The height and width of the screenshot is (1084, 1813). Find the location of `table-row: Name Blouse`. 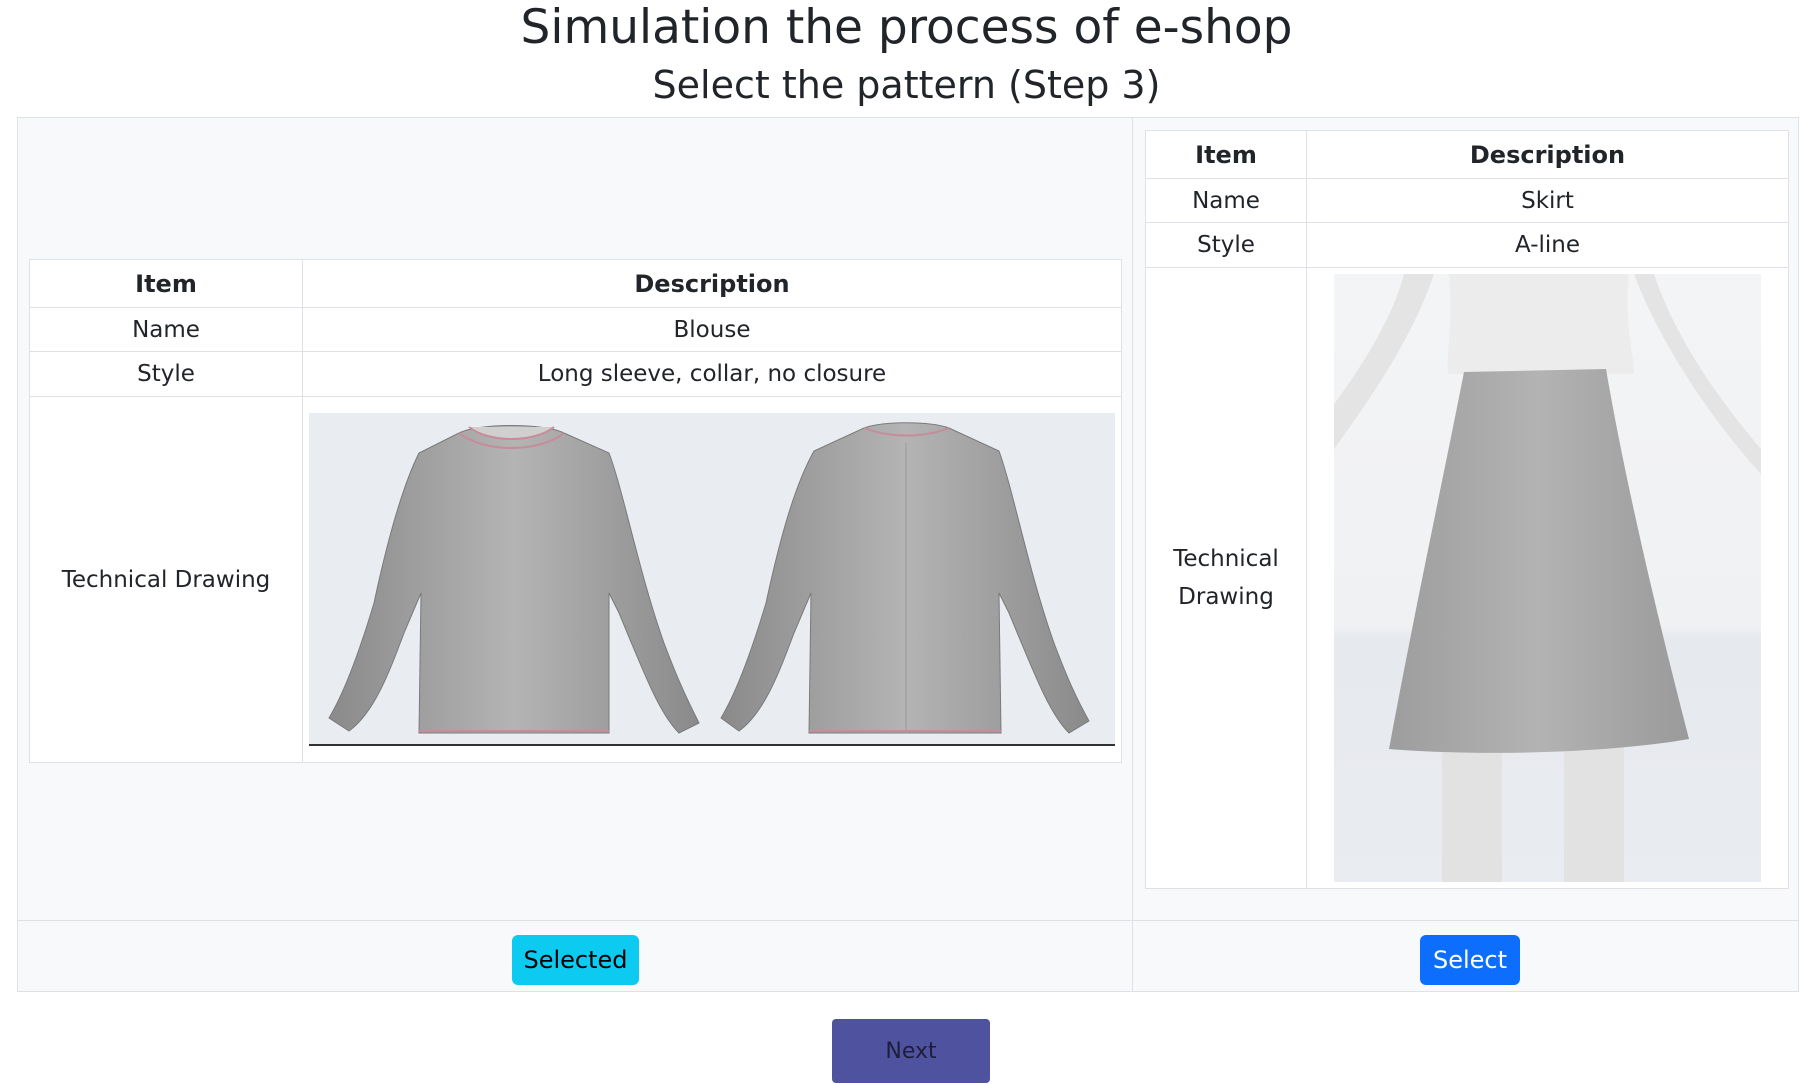

table-row: Name Blouse is located at coordinates (575, 329).